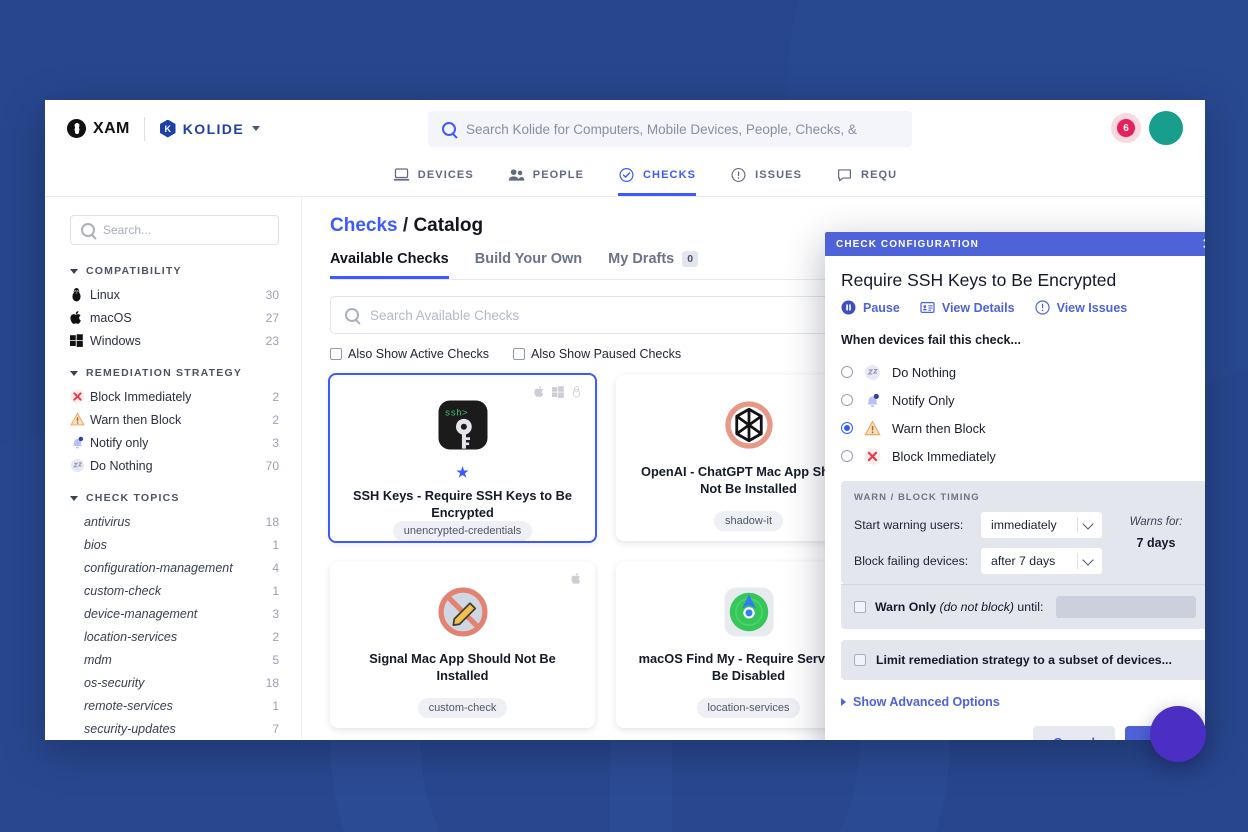 This screenshot has width=1248, height=832. I want to click on main-navigation: DEVICES PEOPLE CHECKS ISSUES REQU, so click(625, 177).